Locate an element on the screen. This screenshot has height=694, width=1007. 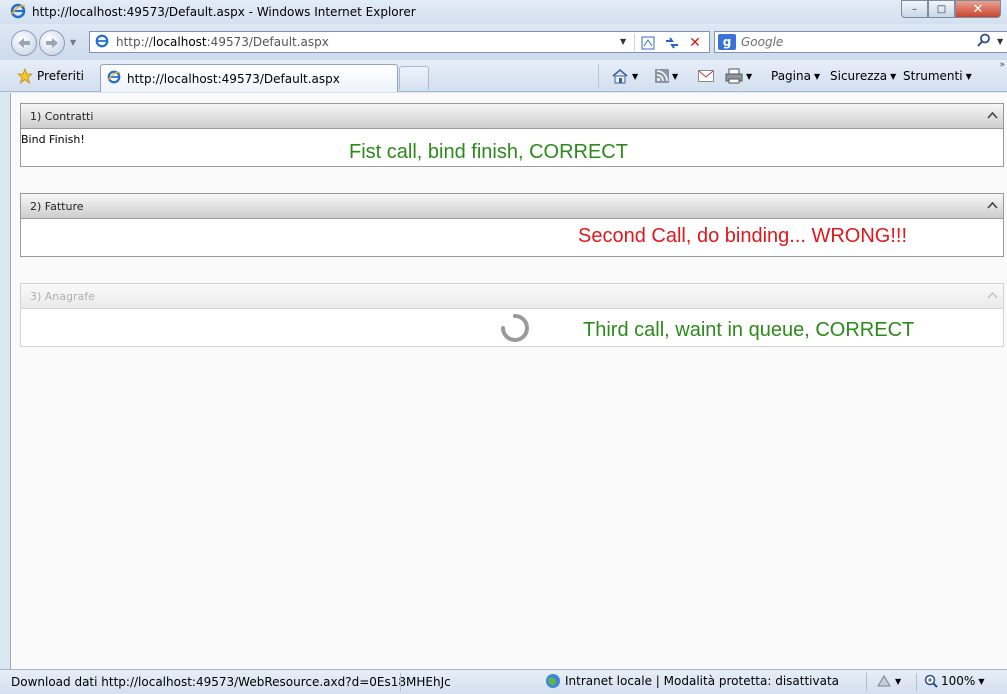
back-arrow-icon is located at coordinates (24, 43).